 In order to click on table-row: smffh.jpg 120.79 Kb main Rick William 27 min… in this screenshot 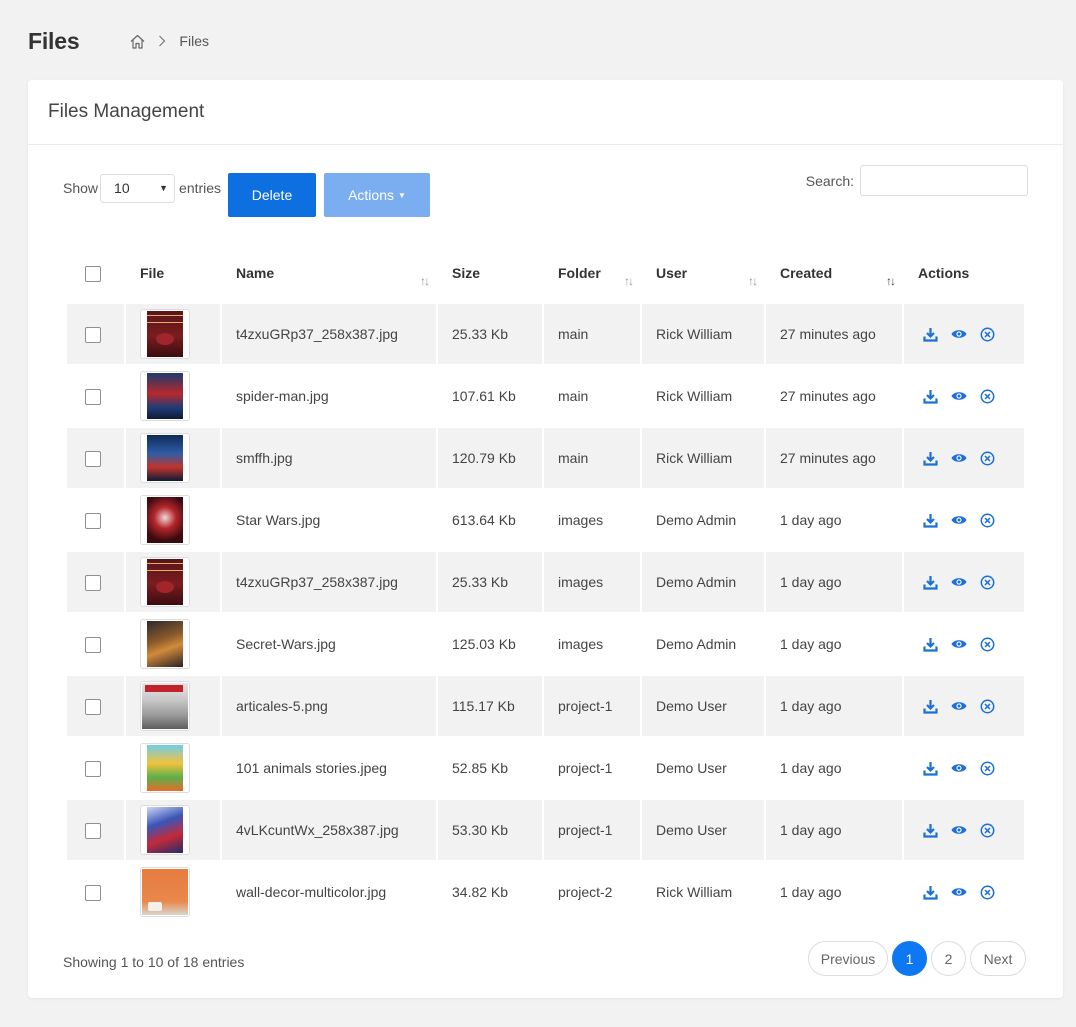, I will do `click(545, 458)`.